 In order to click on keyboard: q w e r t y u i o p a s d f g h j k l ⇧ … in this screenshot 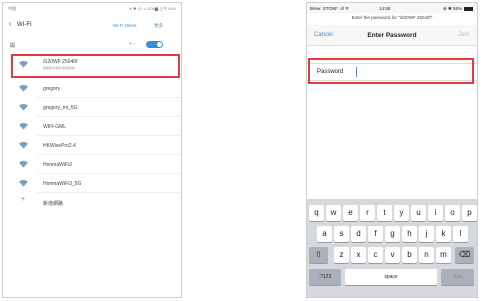, I will do `click(392, 248)`.